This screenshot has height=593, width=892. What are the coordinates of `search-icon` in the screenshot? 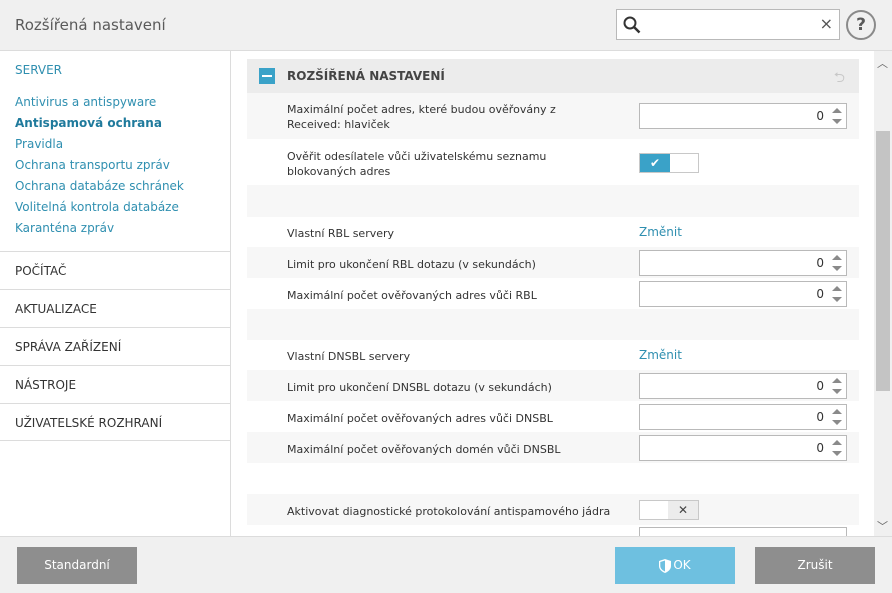 It's located at (632, 25).